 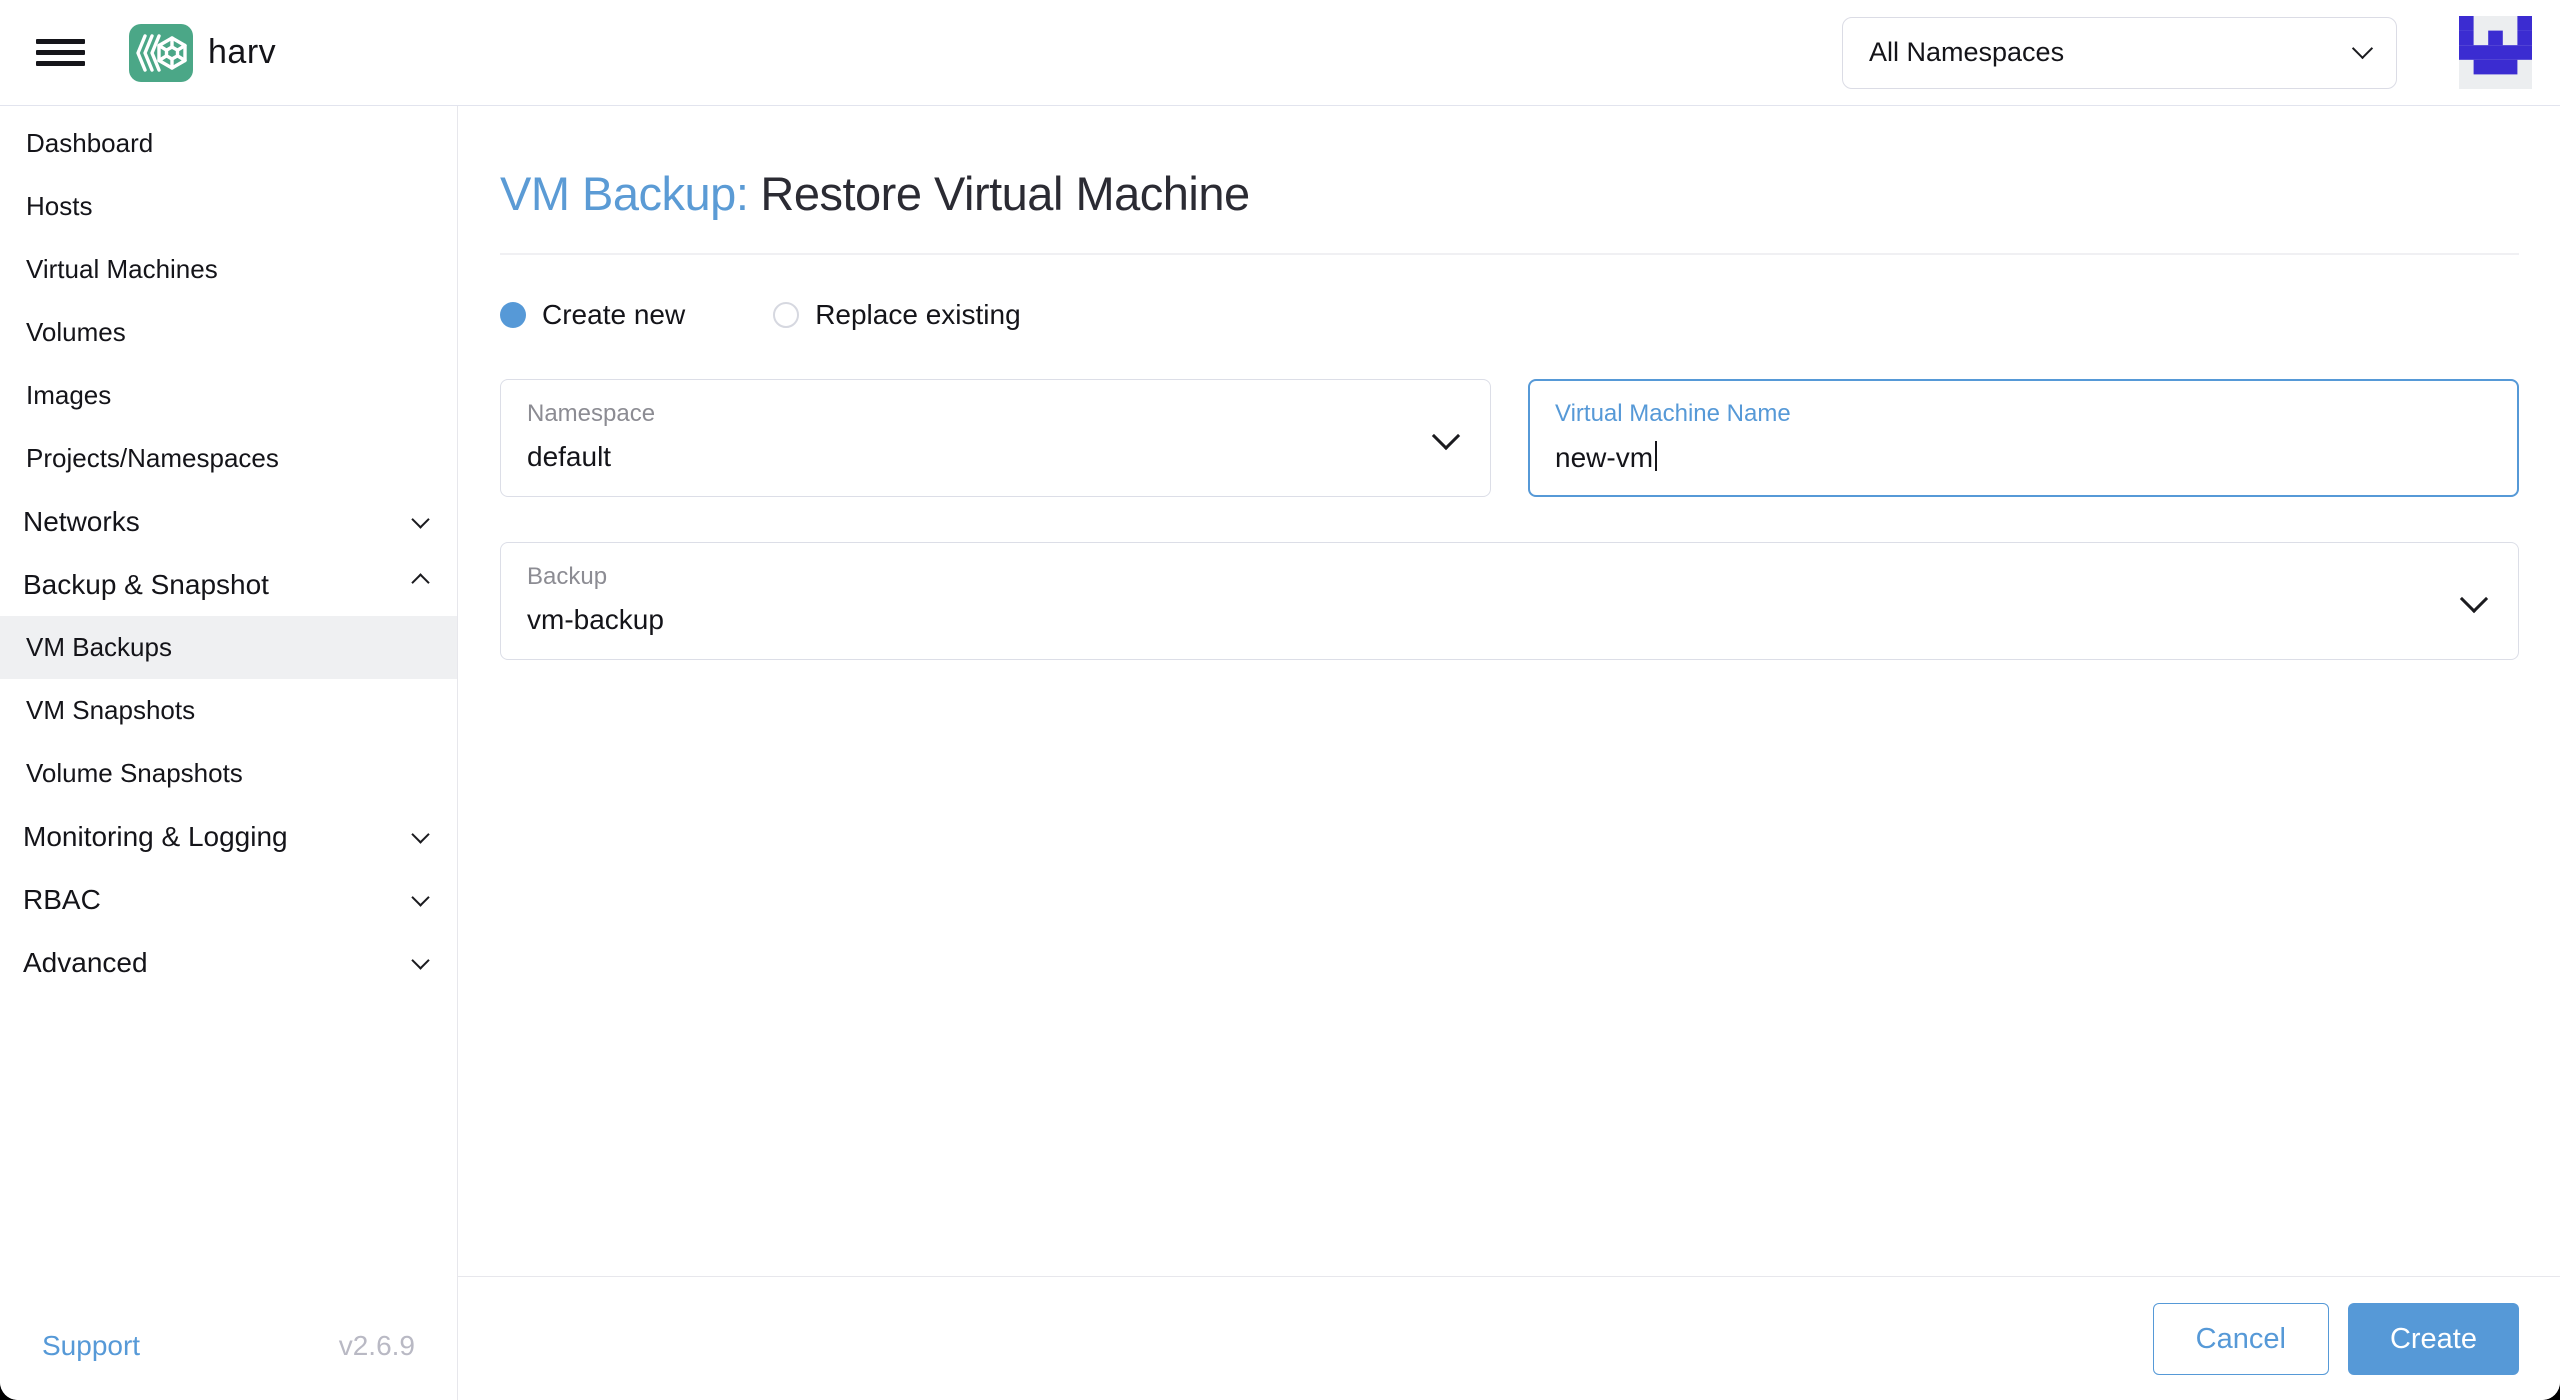 What do you see at coordinates (1509, 193) in the screenshot?
I see `page-title: VM Backup: Restore Virtual Machine` at bounding box center [1509, 193].